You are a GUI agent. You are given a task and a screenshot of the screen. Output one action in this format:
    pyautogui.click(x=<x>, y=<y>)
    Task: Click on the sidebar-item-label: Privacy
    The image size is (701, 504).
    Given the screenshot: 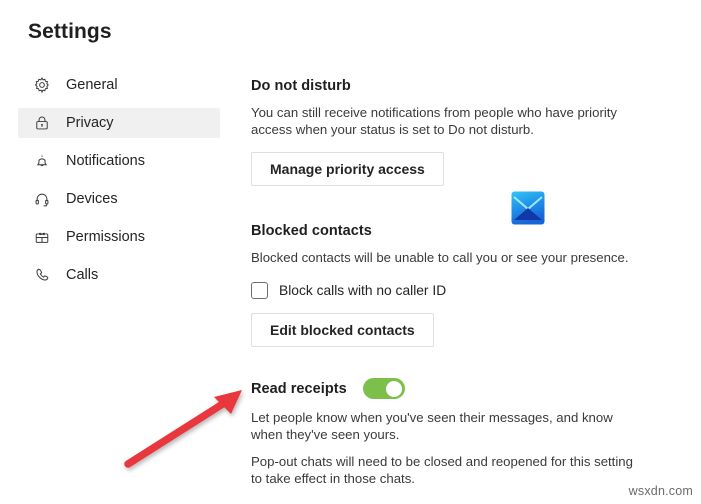 What is the action you would take?
    pyautogui.click(x=90, y=123)
    